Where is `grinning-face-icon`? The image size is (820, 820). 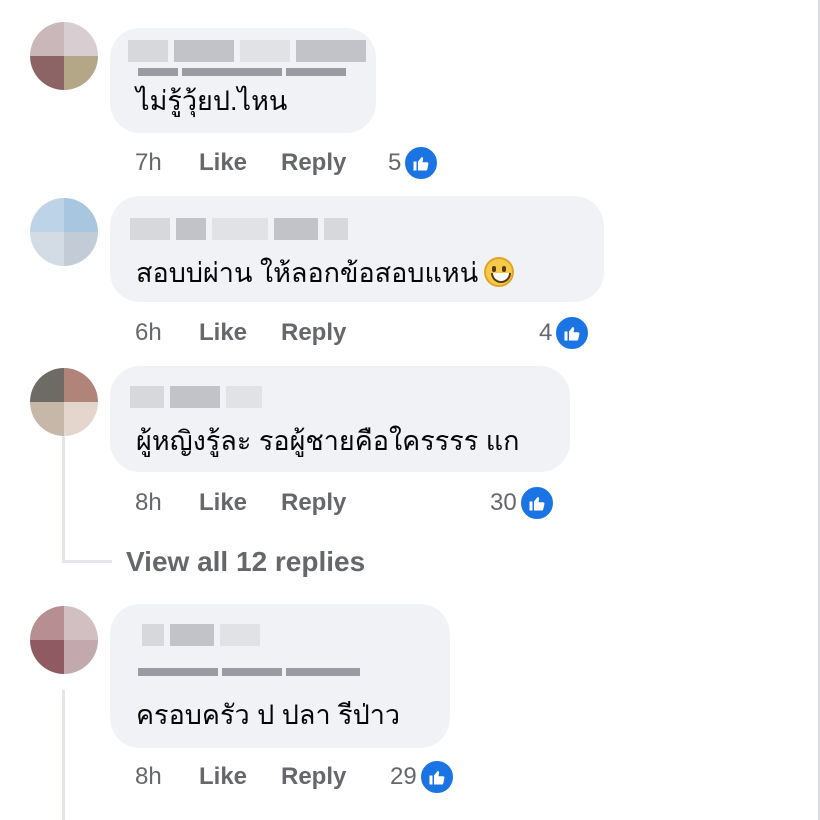
grinning-face-icon is located at coordinates (499, 272).